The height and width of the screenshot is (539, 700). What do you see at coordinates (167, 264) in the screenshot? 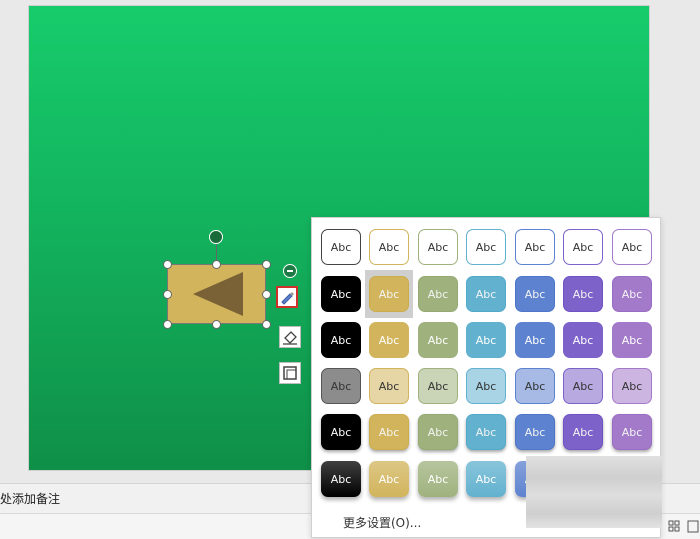
I see `resize-handle-tl` at bounding box center [167, 264].